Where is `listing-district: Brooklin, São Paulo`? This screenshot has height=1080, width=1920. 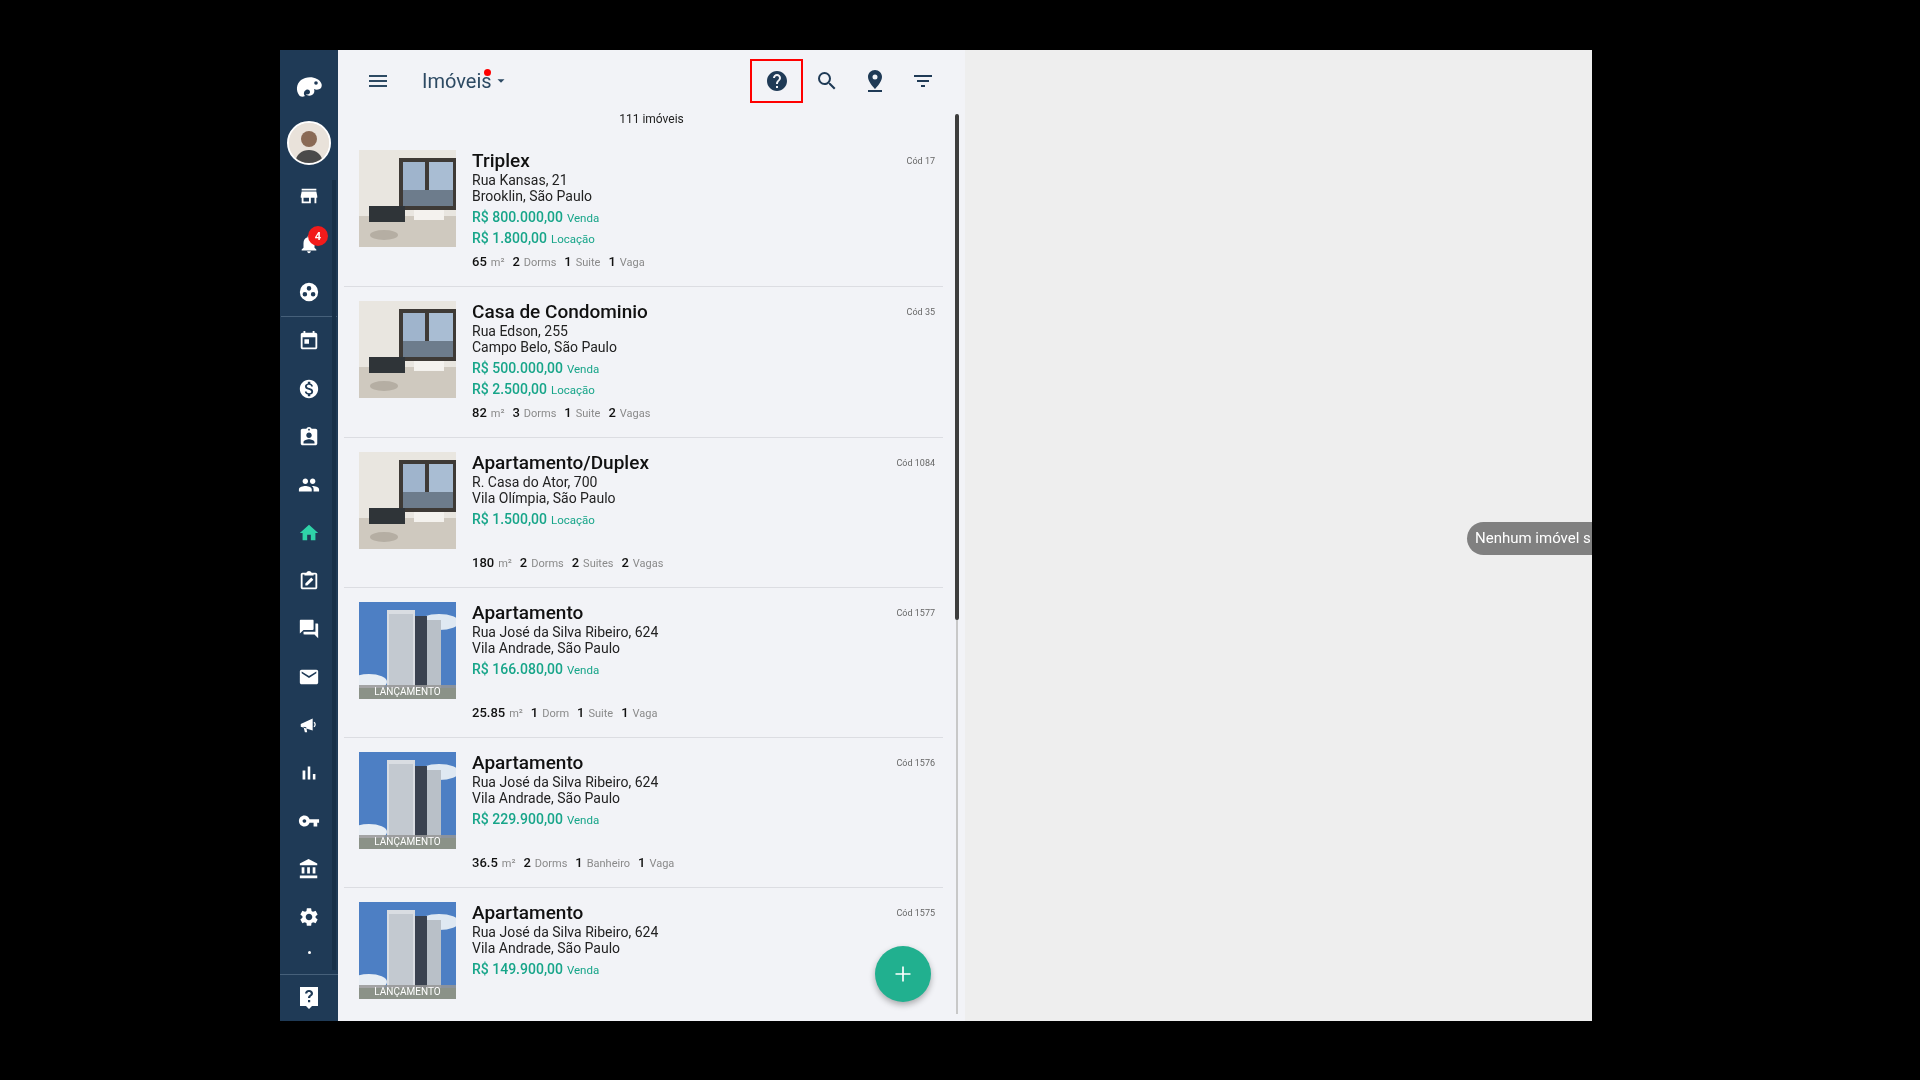
listing-district: Brooklin, São Paulo is located at coordinates (533, 196).